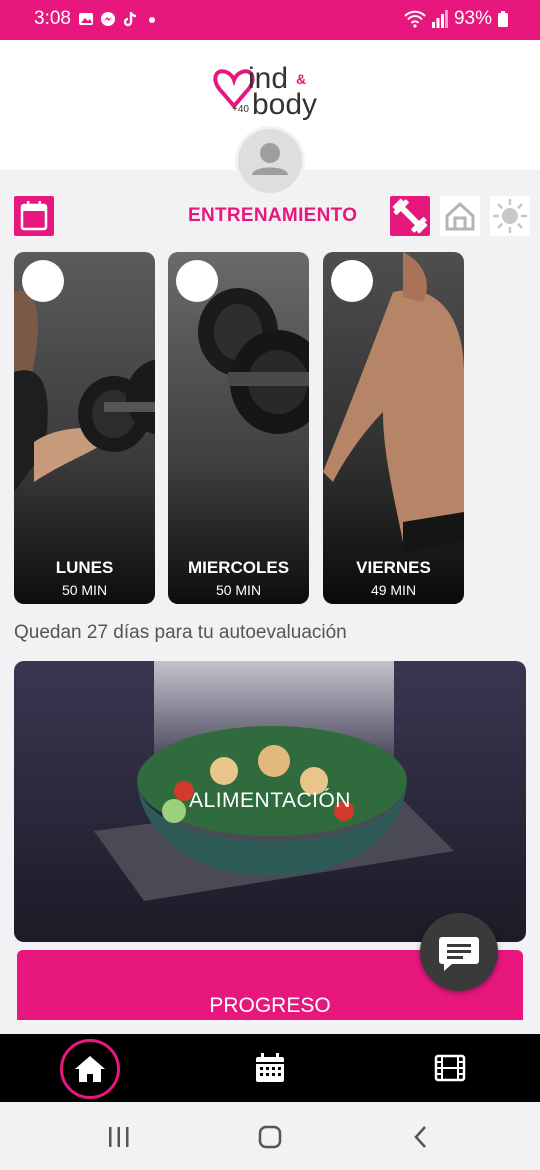 This screenshot has width=540, height=1170. What do you see at coordinates (86, 19) in the screenshot?
I see `image-icon` at bounding box center [86, 19].